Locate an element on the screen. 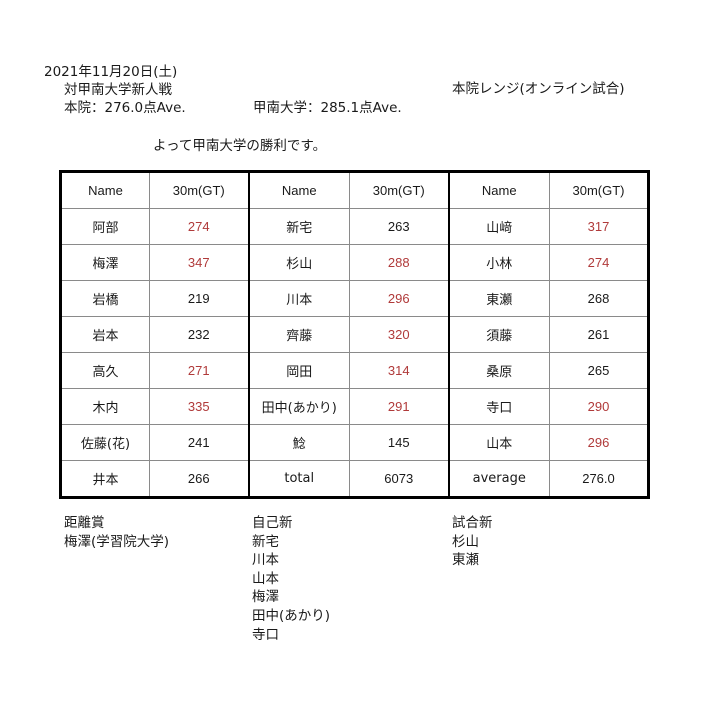 This screenshot has height=708, width=708. table-row: 岩本 232 齊藤 320 須藤 261 is located at coordinates (354, 334).